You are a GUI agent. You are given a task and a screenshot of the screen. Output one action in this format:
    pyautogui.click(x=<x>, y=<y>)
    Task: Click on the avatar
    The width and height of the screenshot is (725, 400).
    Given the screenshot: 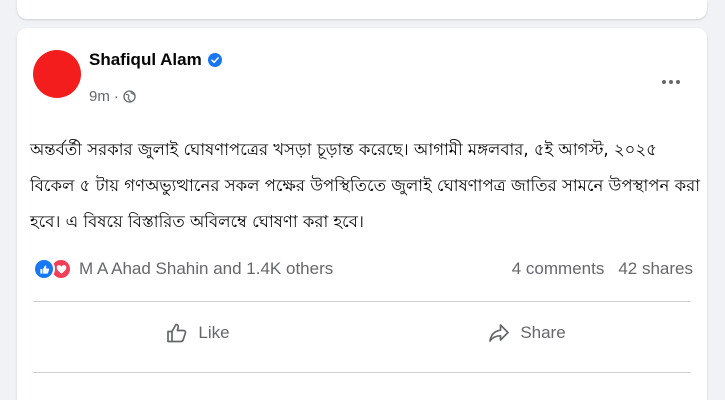 What is the action you would take?
    pyautogui.click(x=57, y=74)
    